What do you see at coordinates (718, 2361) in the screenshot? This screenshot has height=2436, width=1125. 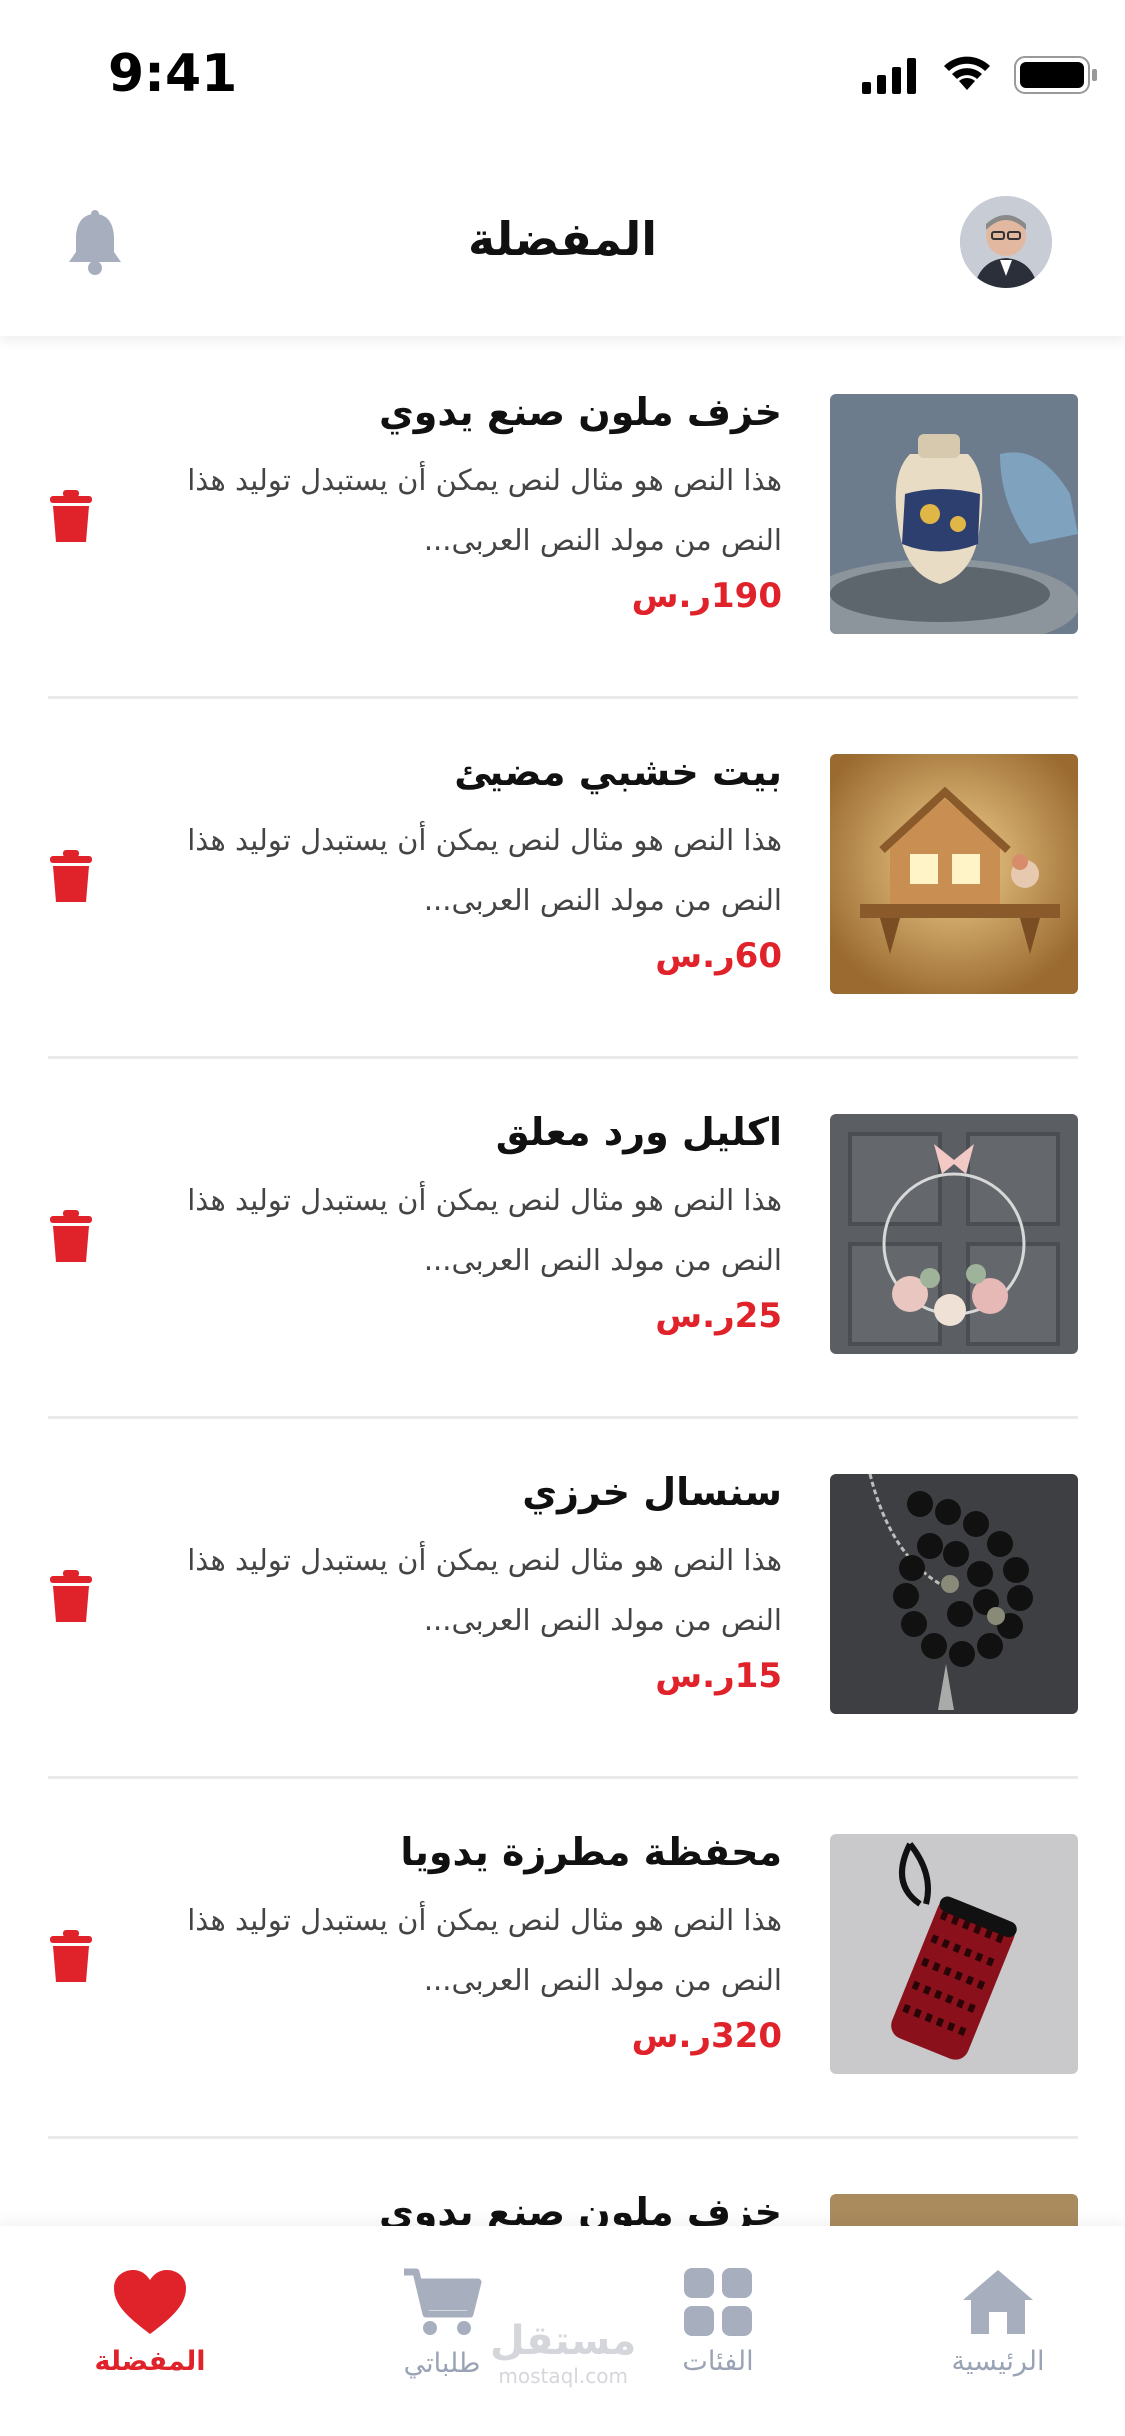 I see `tab-categories-label: الفئات` at bounding box center [718, 2361].